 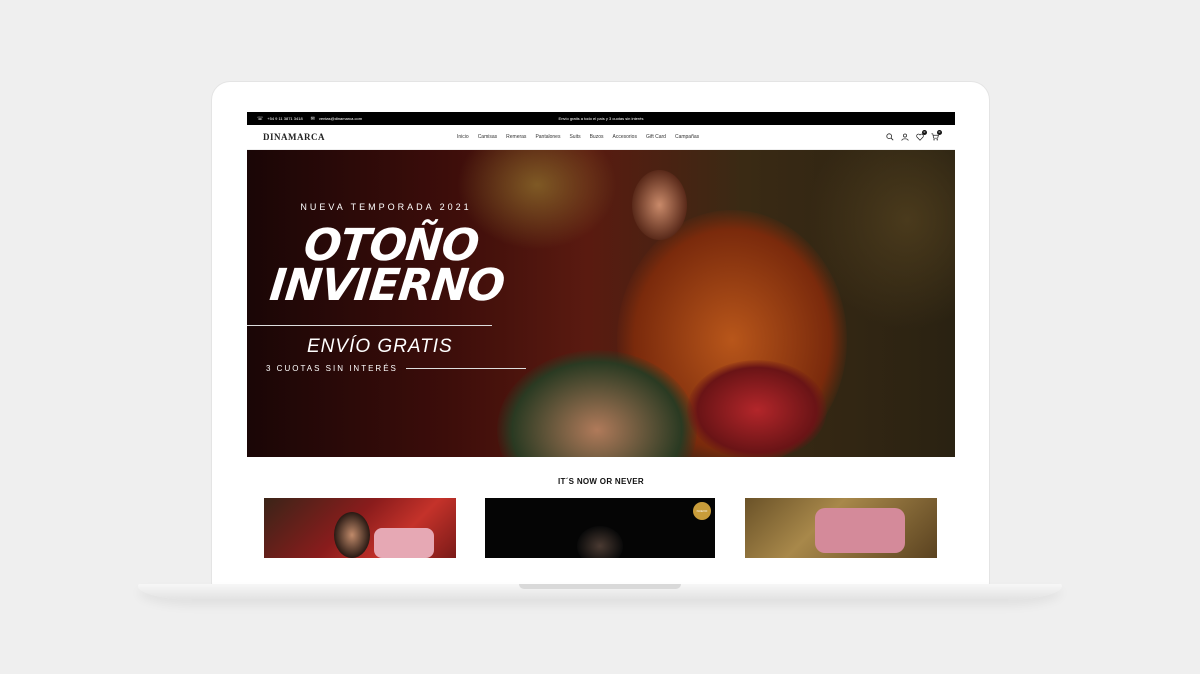 What do you see at coordinates (284, 118) in the screenshot?
I see `phone-number: +54 9 11 3871 3418` at bounding box center [284, 118].